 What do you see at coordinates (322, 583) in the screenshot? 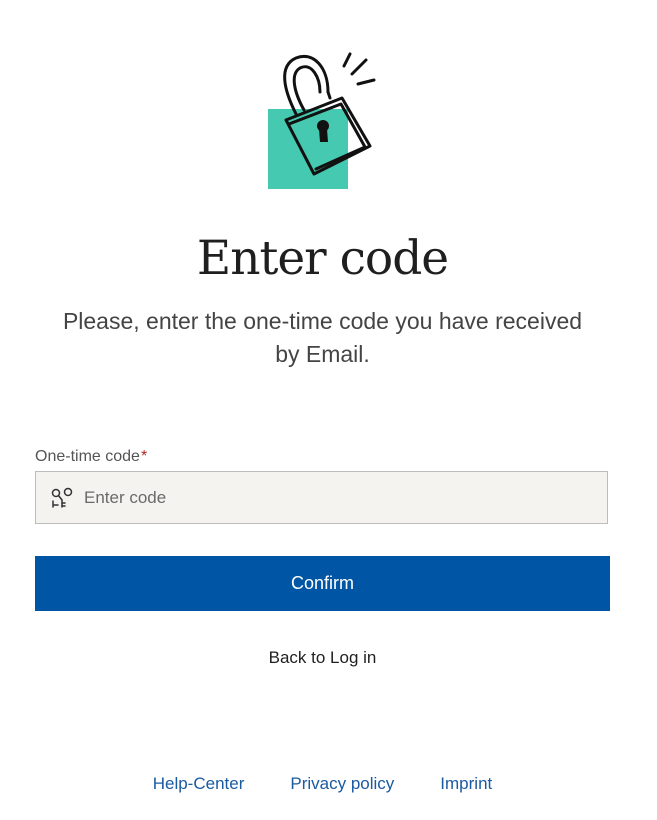
I see `confirm-button: Confirm` at bounding box center [322, 583].